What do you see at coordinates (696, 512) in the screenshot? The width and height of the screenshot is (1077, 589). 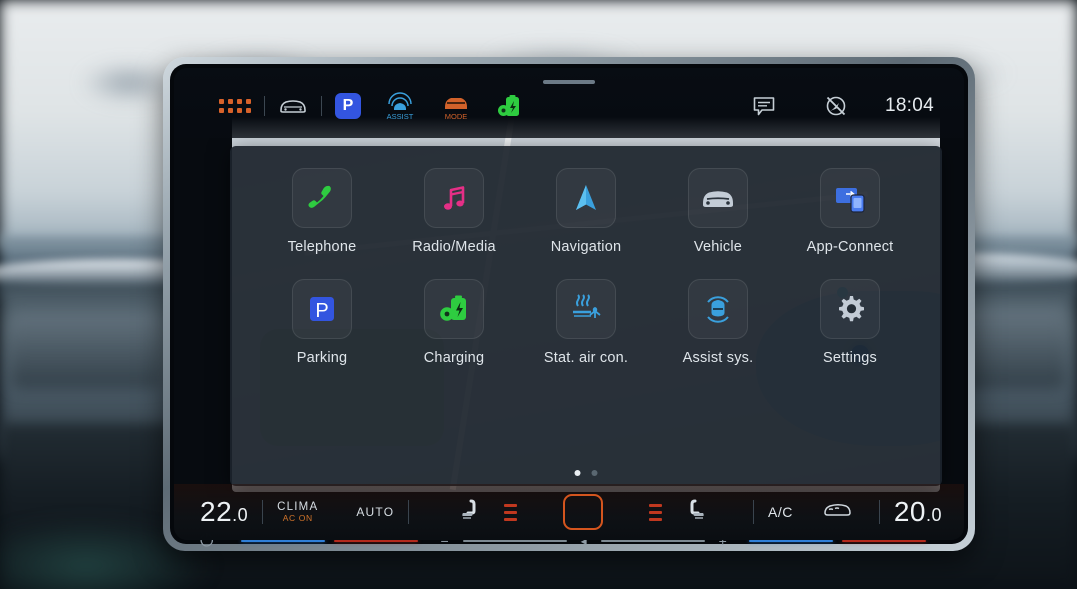 I see `seat-heating-right-icon` at bounding box center [696, 512].